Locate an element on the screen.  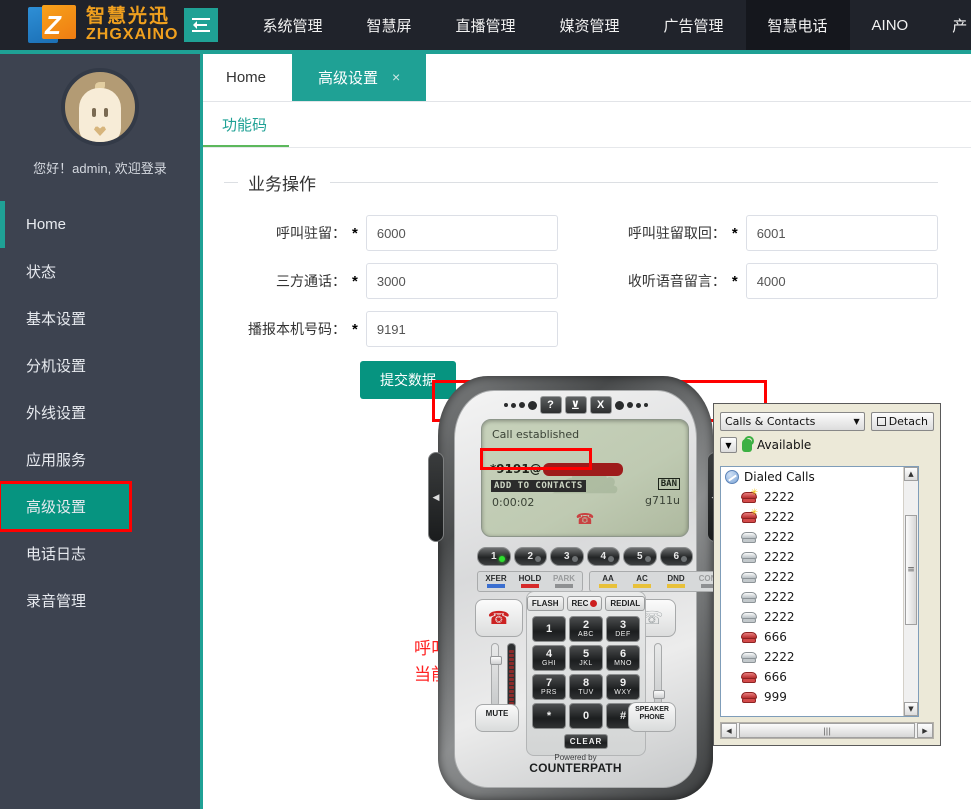
top-nav-item-3: 媒资管理 is located at coordinates (590, 25).